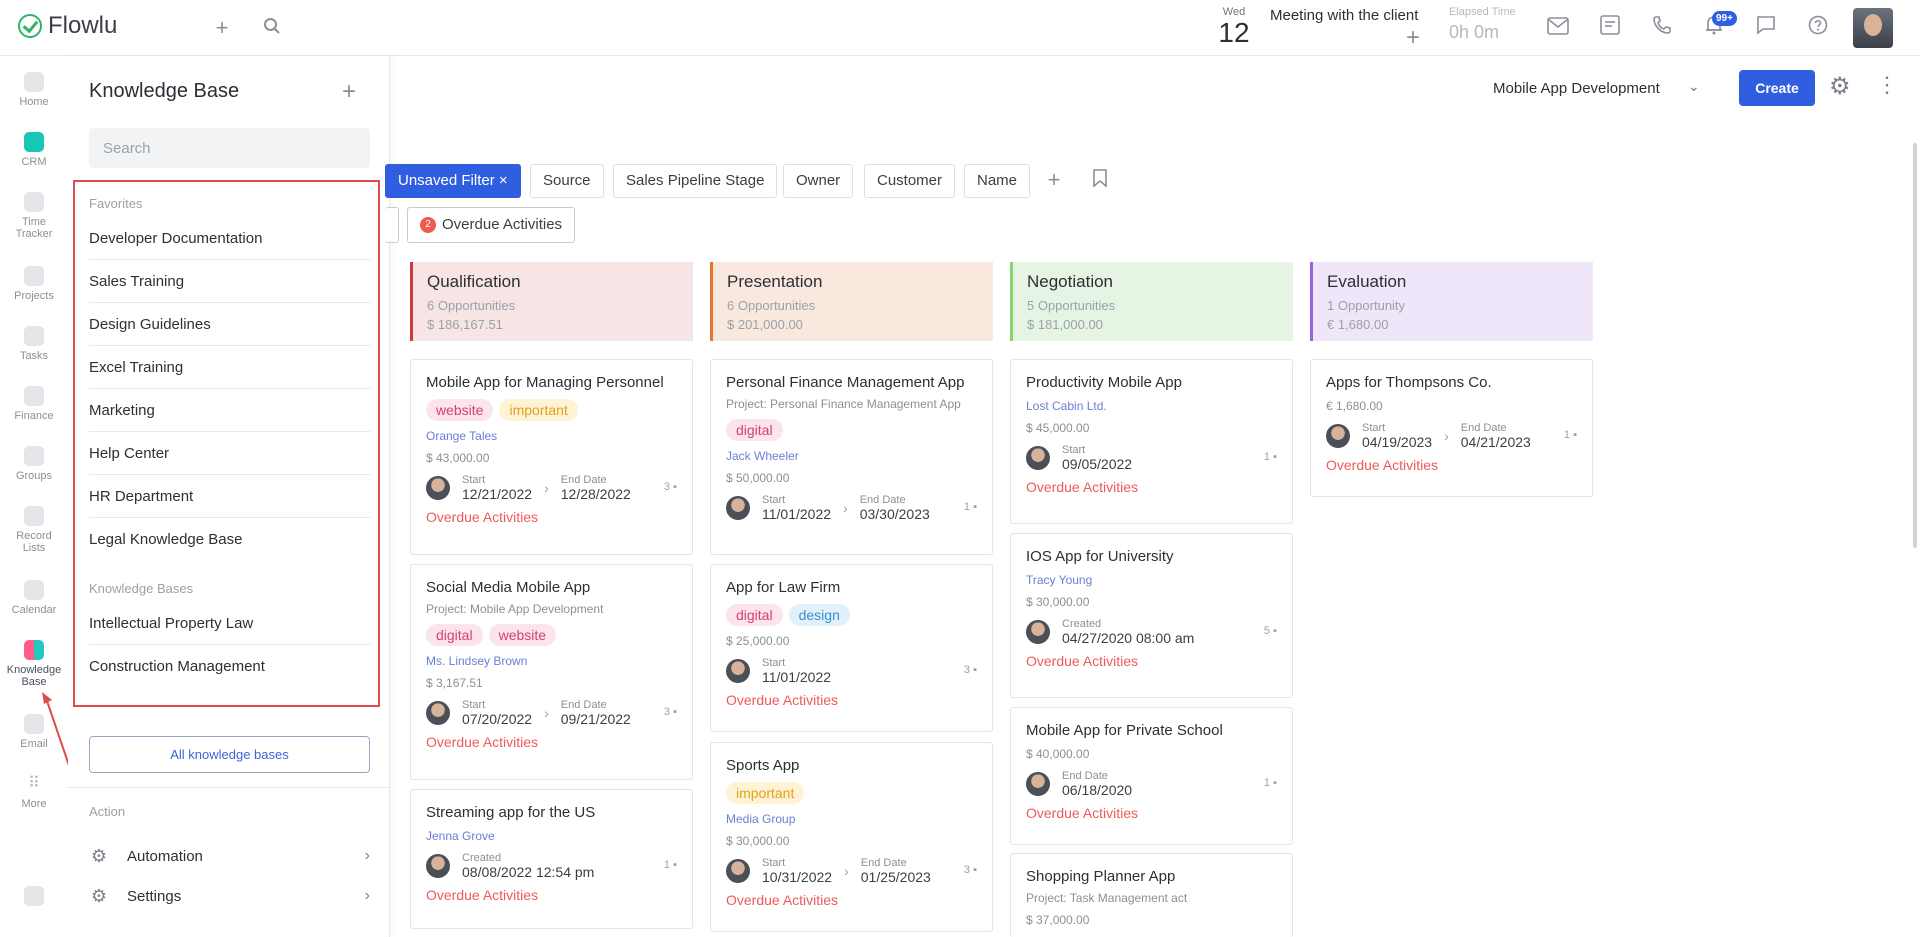  Describe the element at coordinates (229, 896) in the screenshot. I see `settings-item: ⚙ Settings ›` at that location.